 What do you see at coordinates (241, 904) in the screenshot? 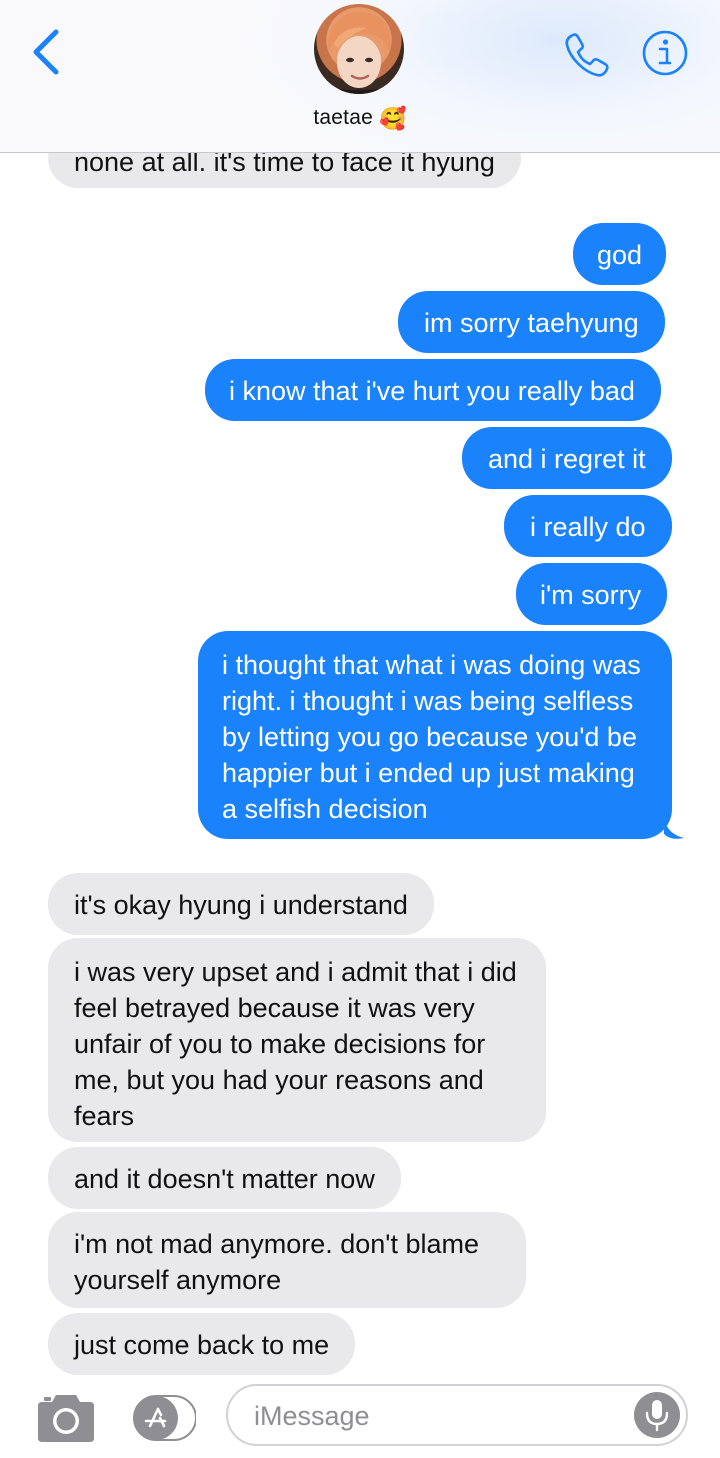
I see `message-received: it's okay hyung i understand` at bounding box center [241, 904].